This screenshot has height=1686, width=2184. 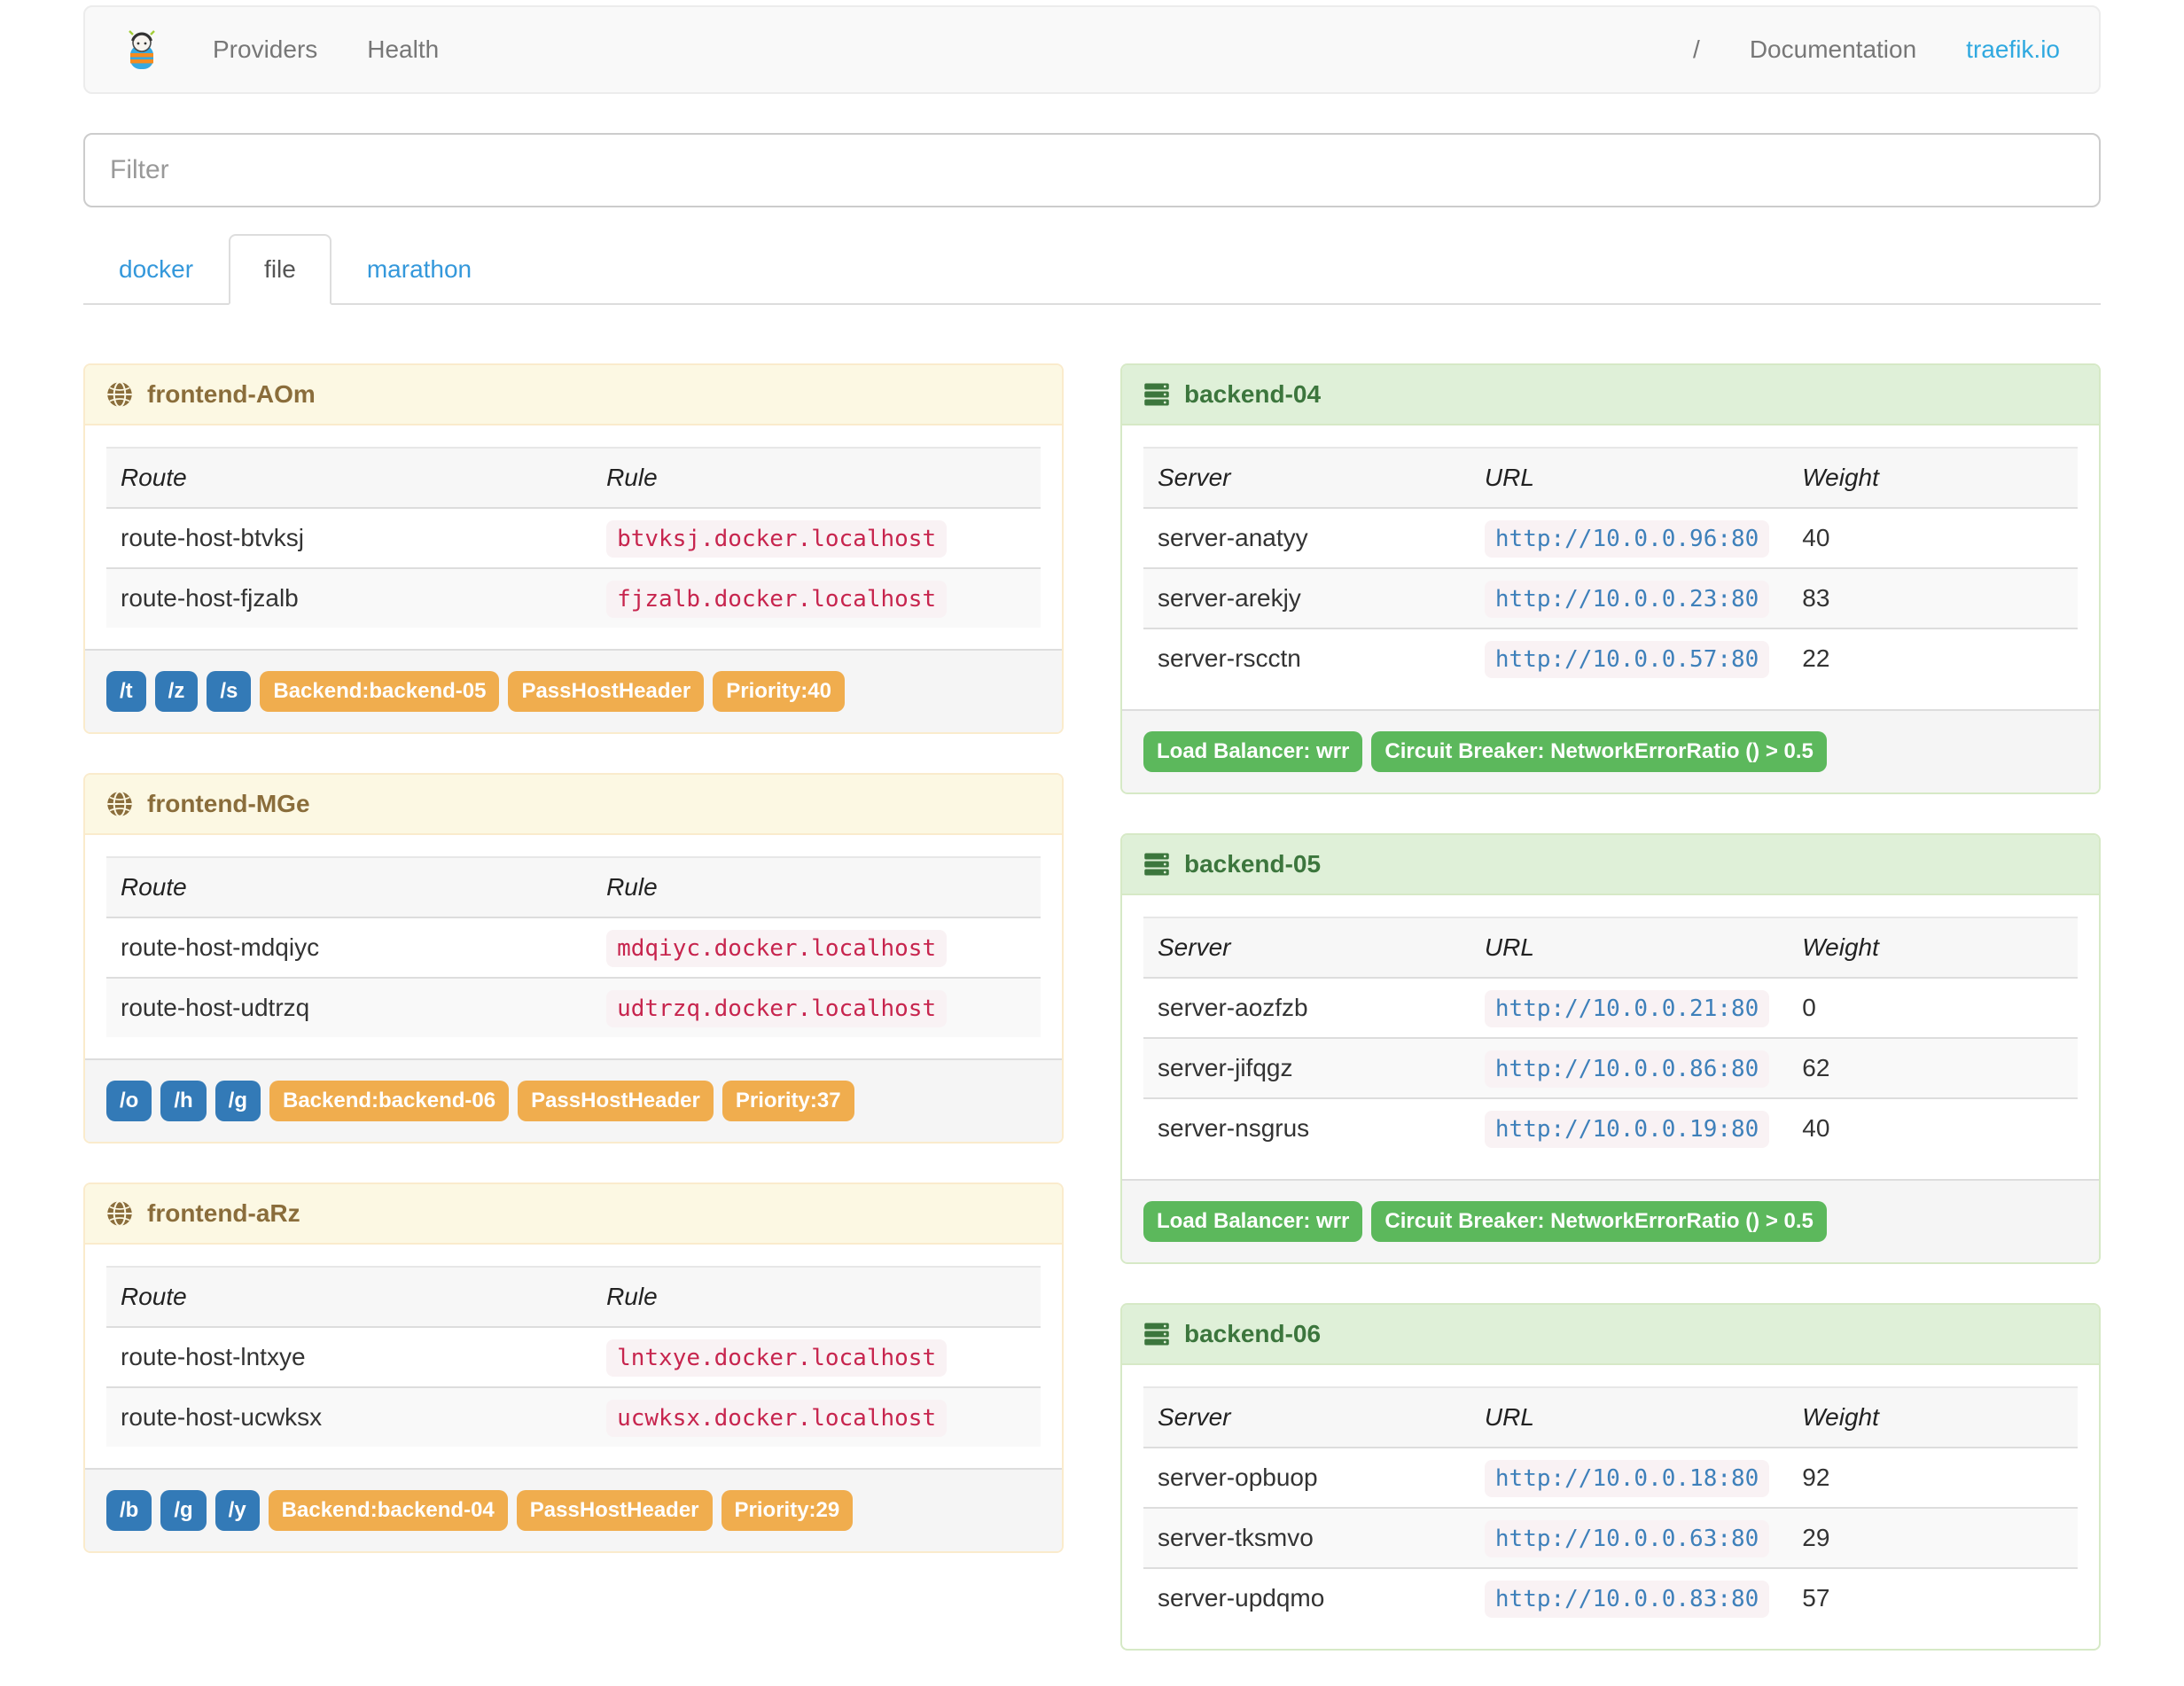 What do you see at coordinates (2013, 50) in the screenshot?
I see `nav-traefik-io-link: traefik.io` at bounding box center [2013, 50].